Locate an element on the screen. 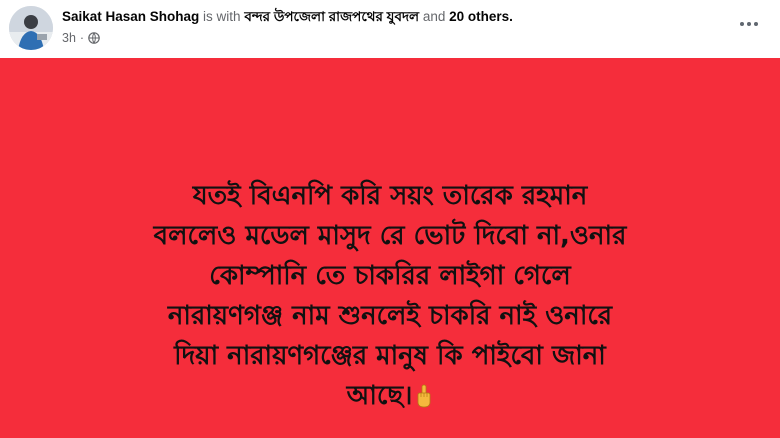 This screenshot has width=780, height=438. more-options-button is located at coordinates (749, 24).